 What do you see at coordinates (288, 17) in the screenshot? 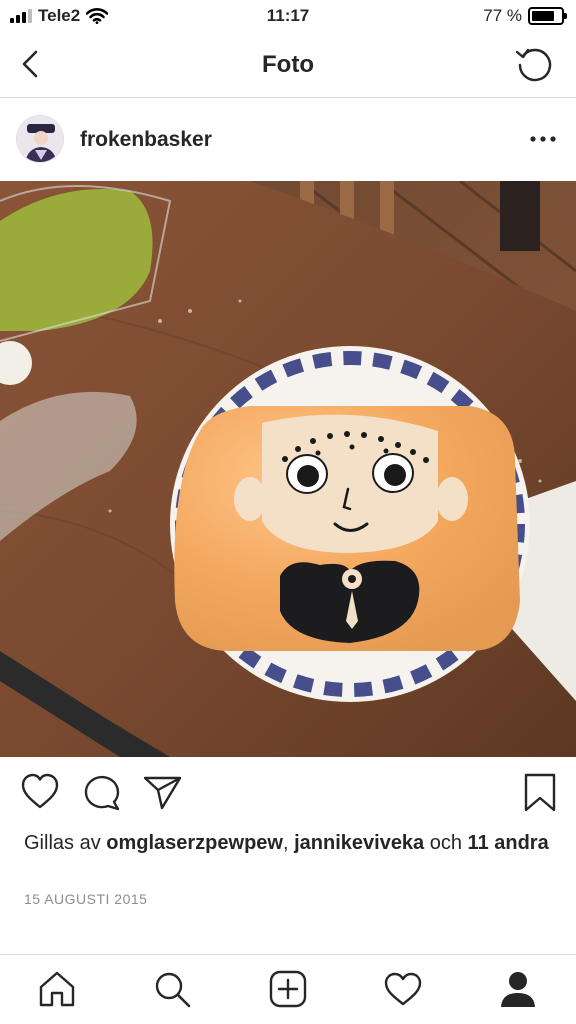
I see `status-bar: Tele2 11:17 77 %` at bounding box center [288, 17].